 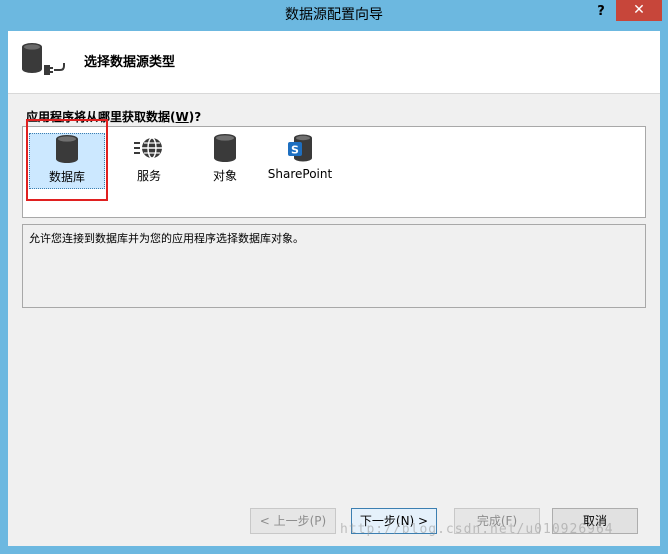 What do you see at coordinates (334, 266) in the screenshot?
I see `description-panel: 允许您连接到数据库并为您的应用程序选择数据库对象。` at bounding box center [334, 266].